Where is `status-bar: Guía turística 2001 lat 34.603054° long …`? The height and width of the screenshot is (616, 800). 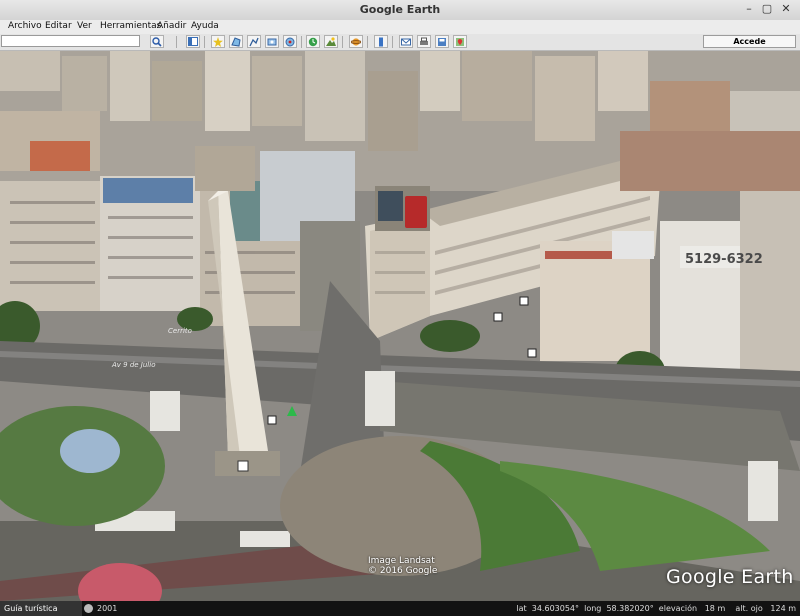
status-bar: Guía turística 2001 lat 34.603054° long … is located at coordinates (400, 608).